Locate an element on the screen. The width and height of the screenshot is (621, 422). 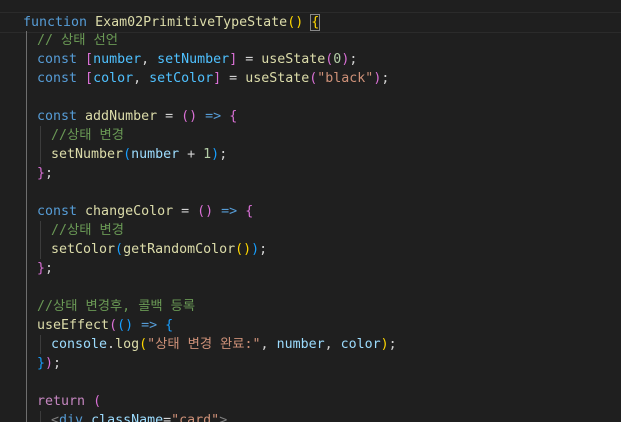
code-text: const [number, setNumber] = useState(0); is located at coordinates (197, 59).